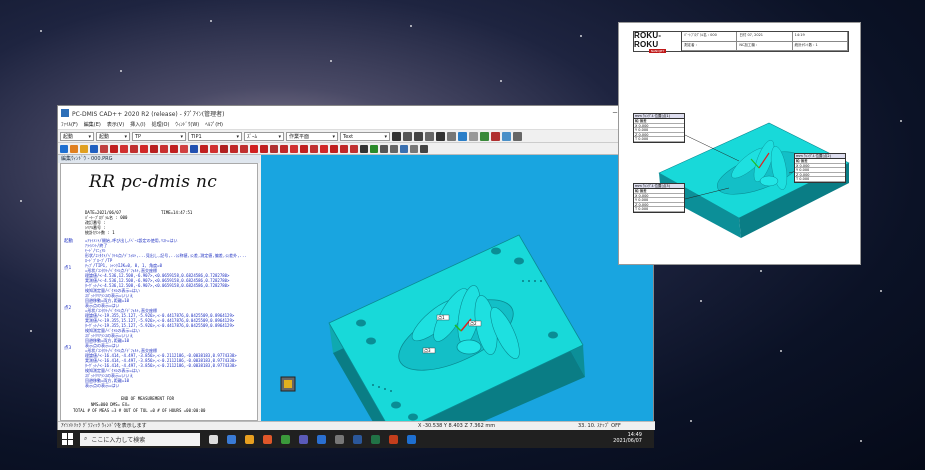  Describe the element at coordinates (231, 439) in the screenshot. I see `edge-icon` at that location.